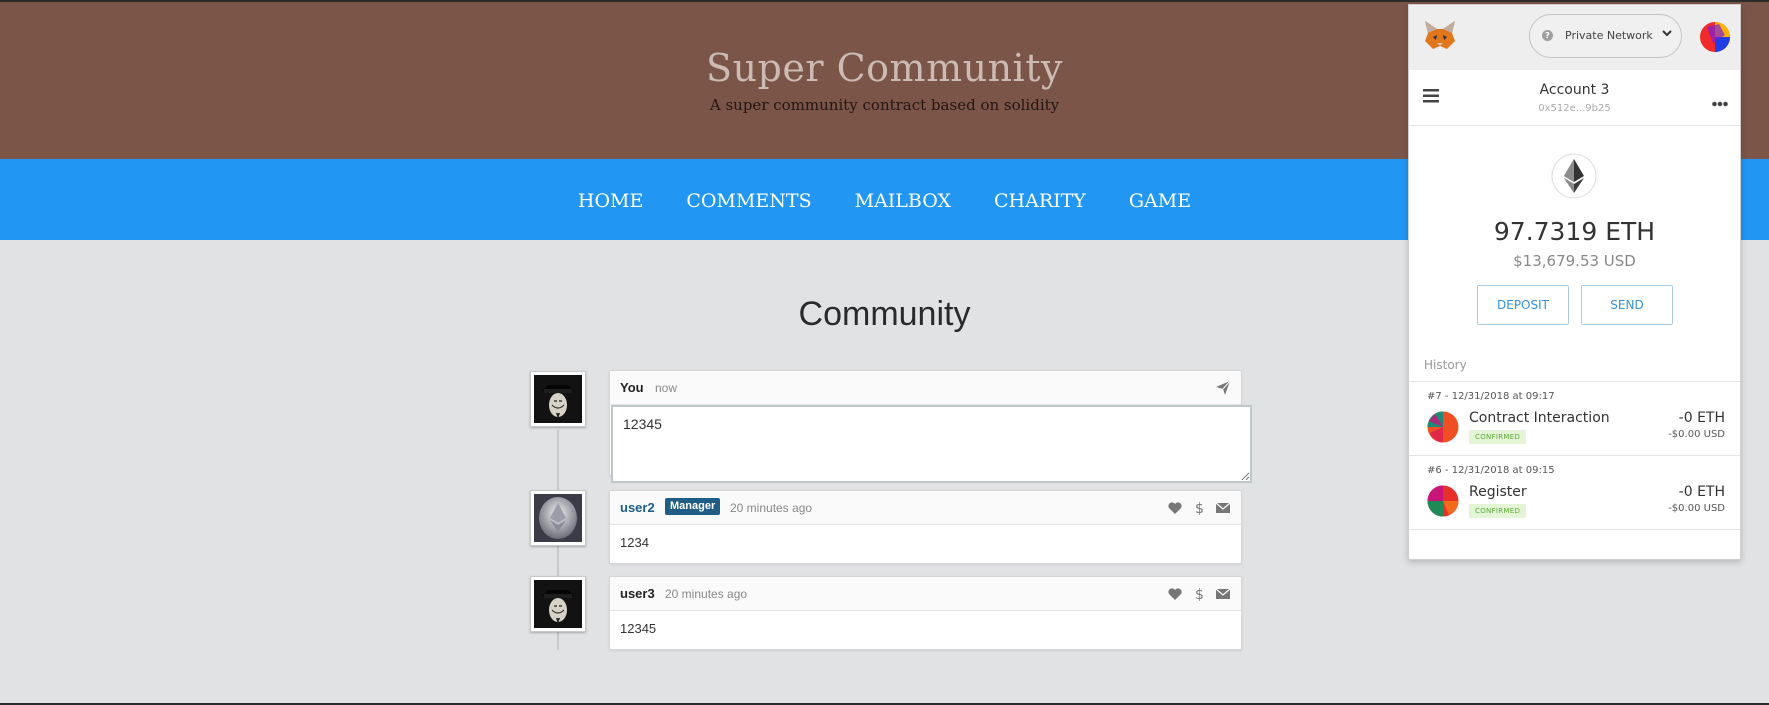  I want to click on ethereum-icon, so click(1574, 178).